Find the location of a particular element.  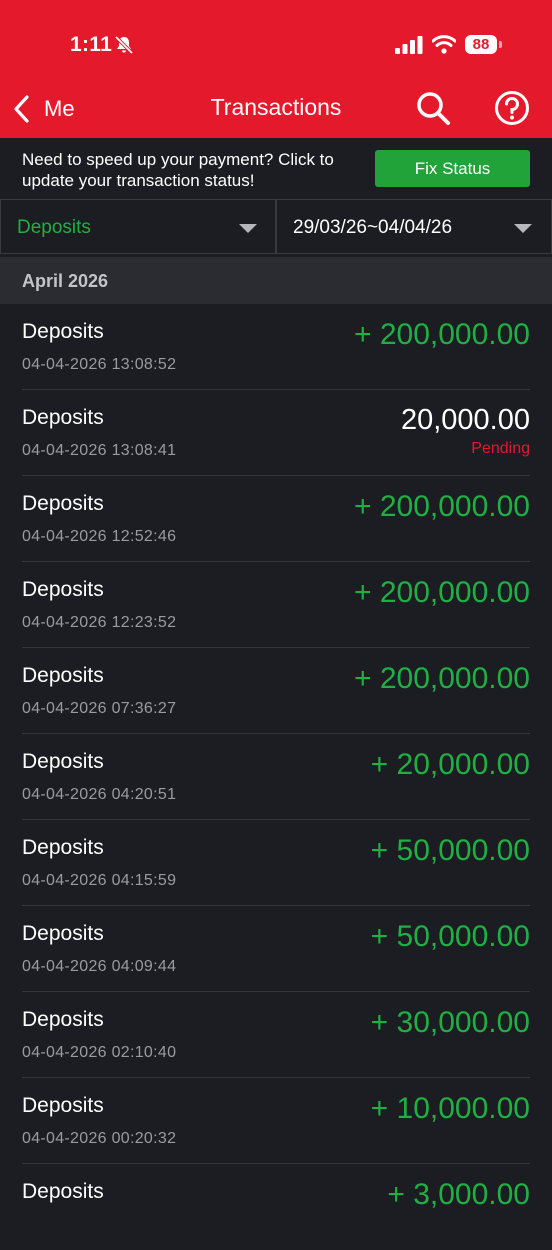

filter-bar: Deposits 29/03/26~04/04/26 is located at coordinates (276, 227).